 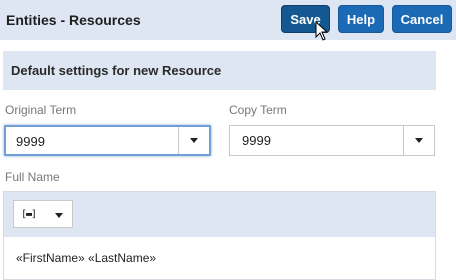 I want to click on help-button: Help, so click(x=361, y=19).